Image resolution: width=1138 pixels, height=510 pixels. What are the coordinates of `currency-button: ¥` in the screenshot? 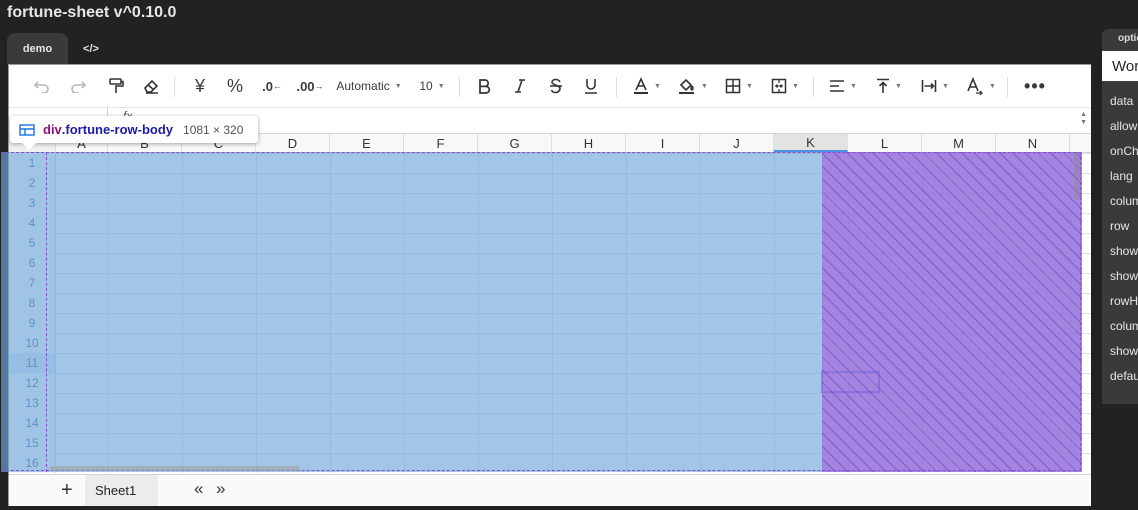 It's located at (200, 86).